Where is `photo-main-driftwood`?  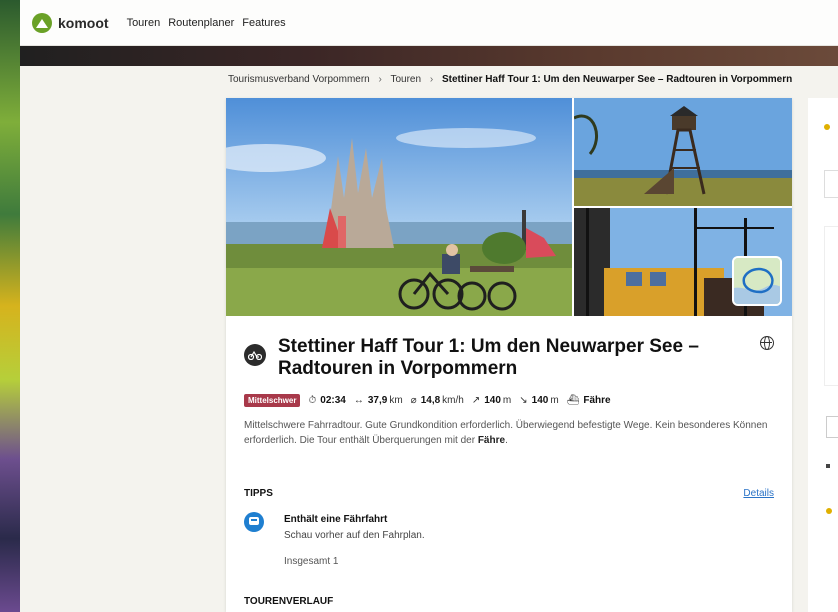
photo-main-driftwood is located at coordinates (399, 207).